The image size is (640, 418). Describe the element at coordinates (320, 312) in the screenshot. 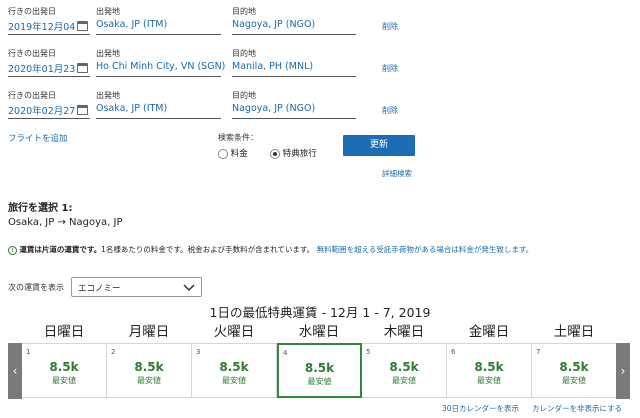

I see `calendar-title: 1日の最低特典運賃 - 12月 1 - 7, 2019` at that location.